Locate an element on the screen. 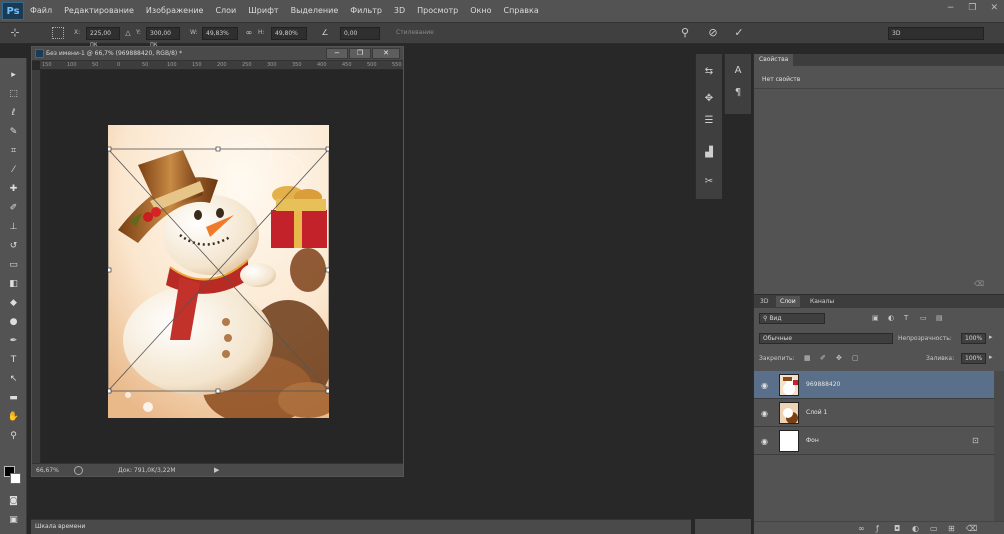 The height and width of the screenshot is (534, 1004). menu-3d: 3D is located at coordinates (399, 11).